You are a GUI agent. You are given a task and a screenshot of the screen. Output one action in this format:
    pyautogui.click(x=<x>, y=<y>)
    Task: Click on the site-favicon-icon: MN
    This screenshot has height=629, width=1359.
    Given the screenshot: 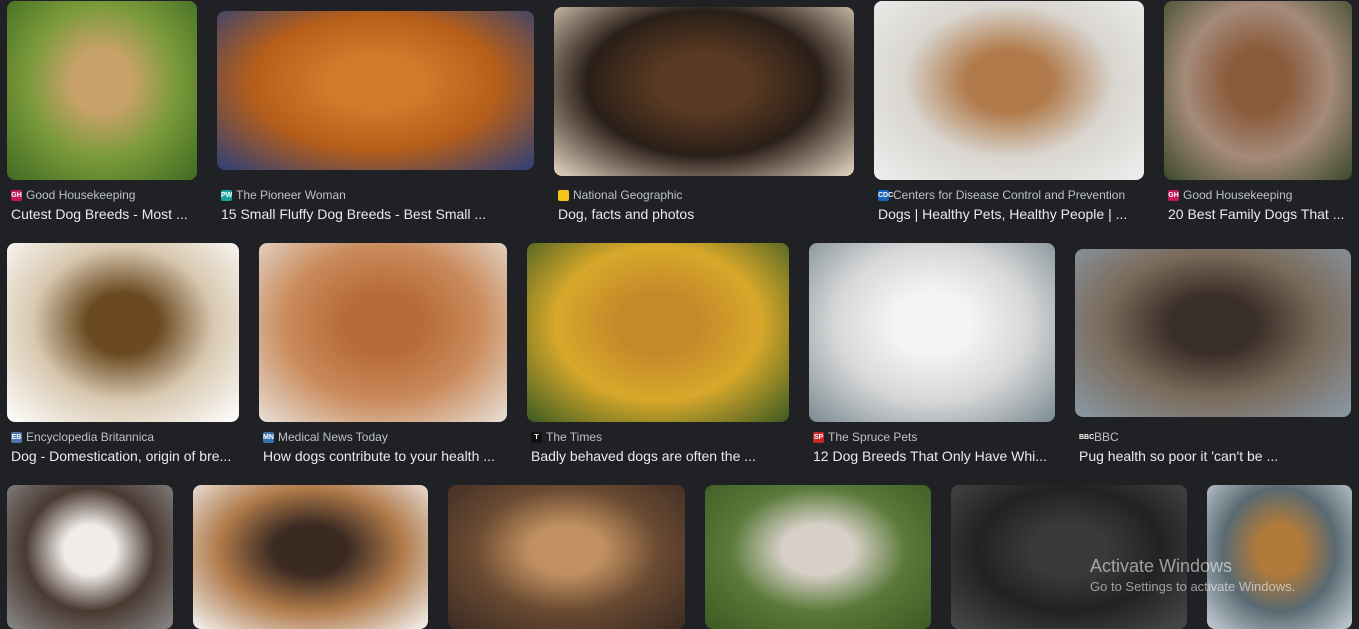 What is the action you would take?
    pyautogui.click(x=268, y=437)
    